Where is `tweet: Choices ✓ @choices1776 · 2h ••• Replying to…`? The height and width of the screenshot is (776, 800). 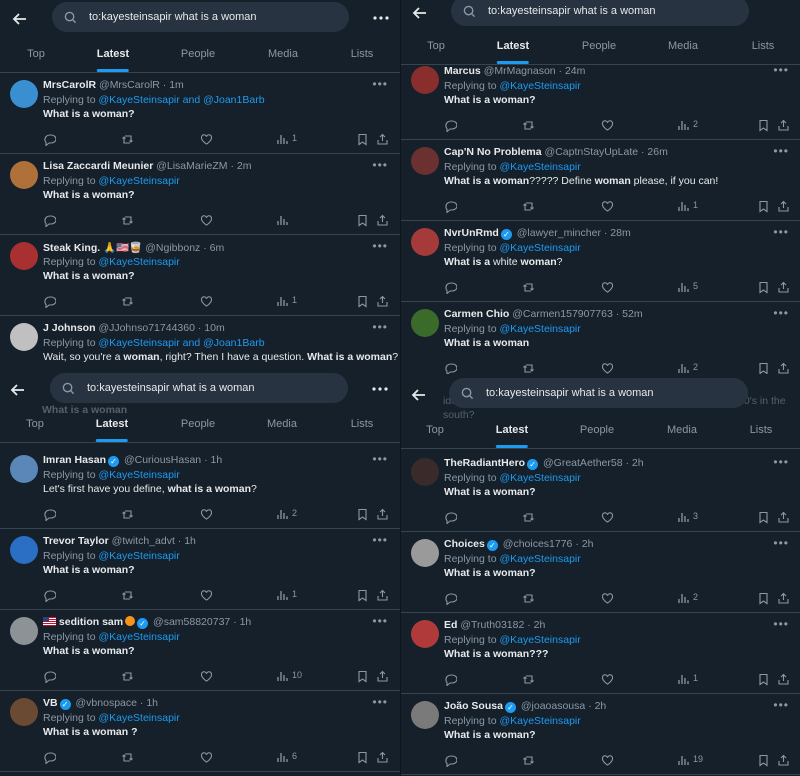
tweet: Choices ✓ @choices1776 · 2h ••• Replying to… is located at coordinates (600, 572).